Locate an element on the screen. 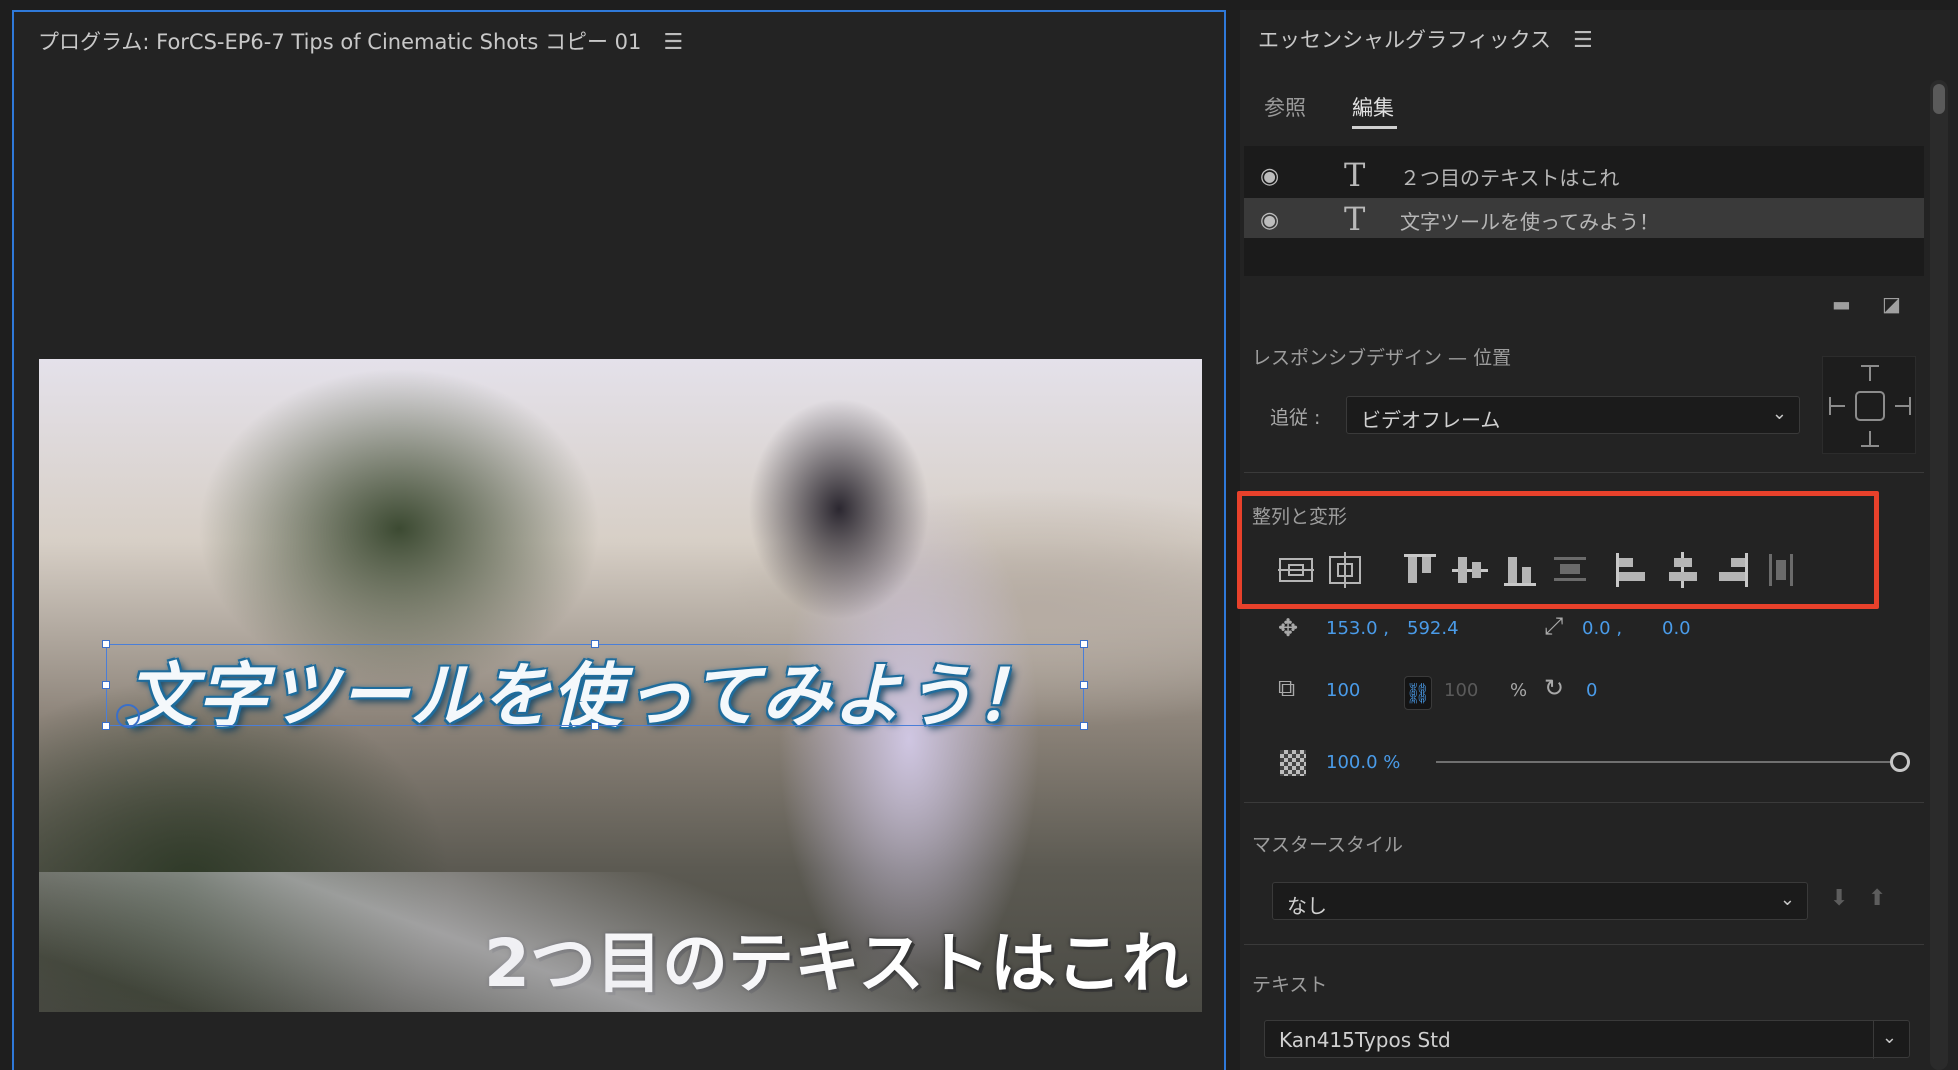 Image resolution: width=1958 pixels, height=1070 pixels. resize-handle-top is located at coordinates (595, 644).